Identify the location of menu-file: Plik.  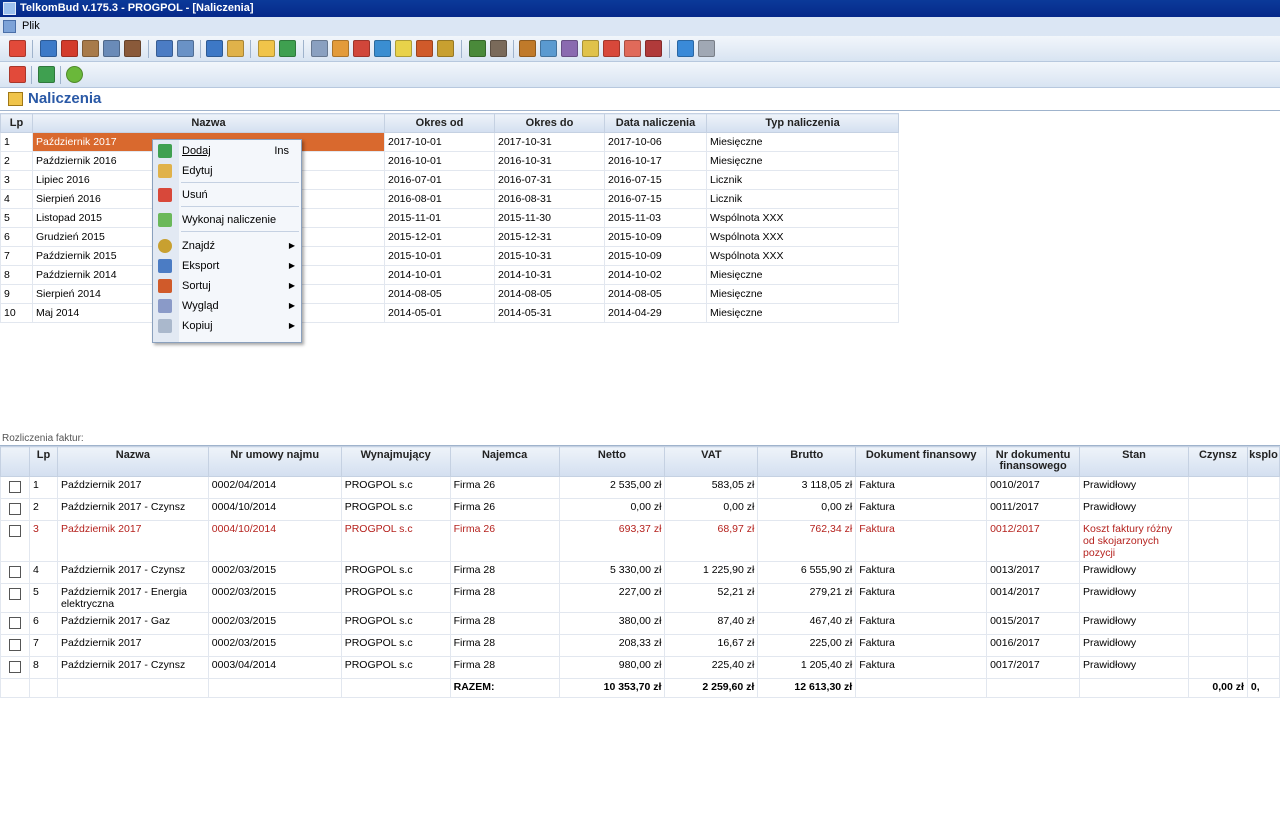
(31, 26).